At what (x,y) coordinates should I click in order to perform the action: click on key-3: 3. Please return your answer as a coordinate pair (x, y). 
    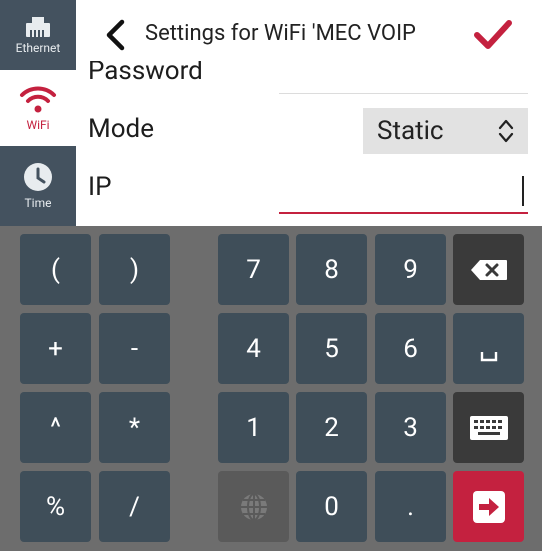
    Looking at the image, I should click on (410, 427).